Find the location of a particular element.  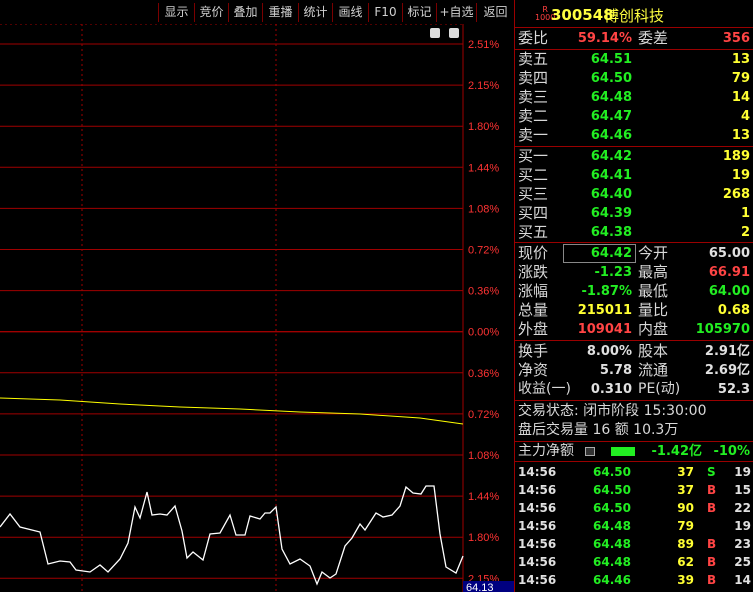

overlay-button: 叠加 is located at coordinates (245, 12).